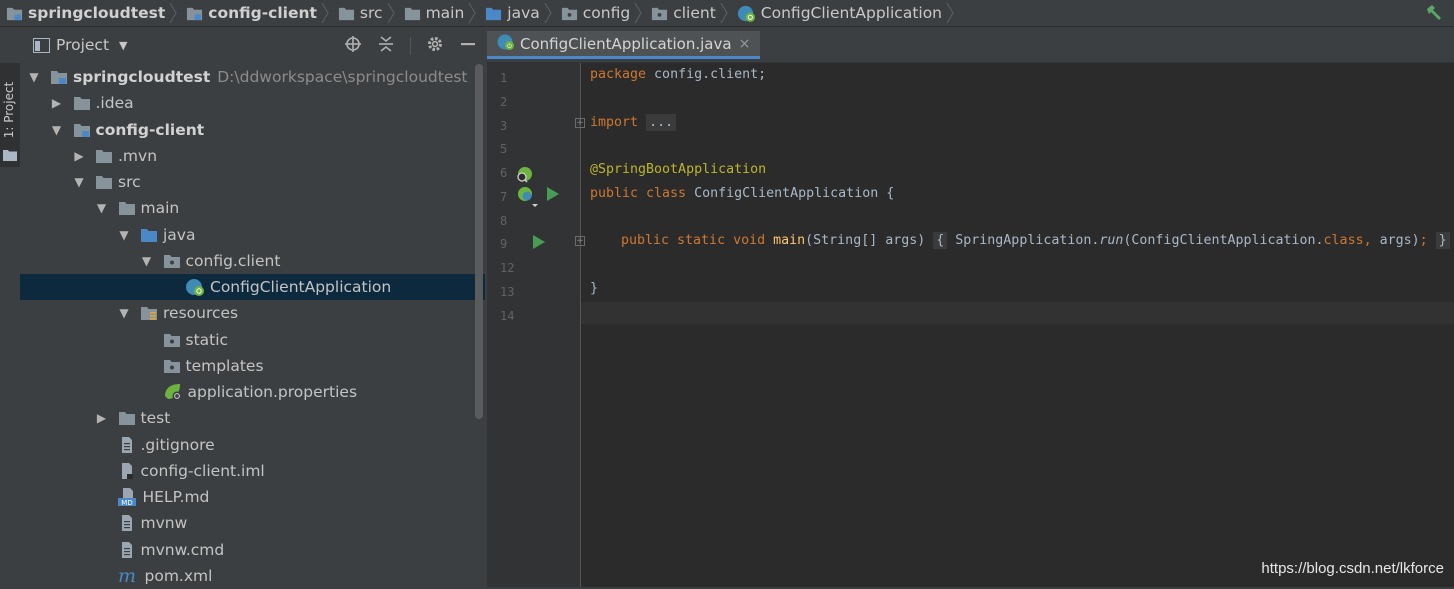  I want to click on keyword: import, so click(614, 122).